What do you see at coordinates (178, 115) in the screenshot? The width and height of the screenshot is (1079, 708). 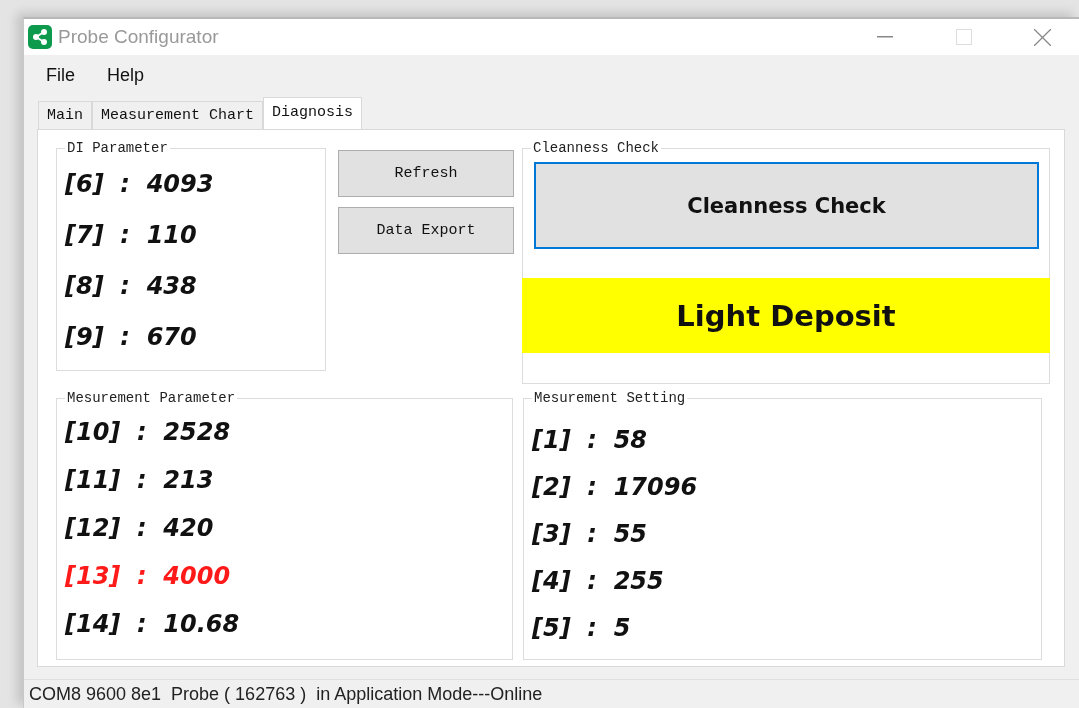 I see `tab: Measurement Chart` at bounding box center [178, 115].